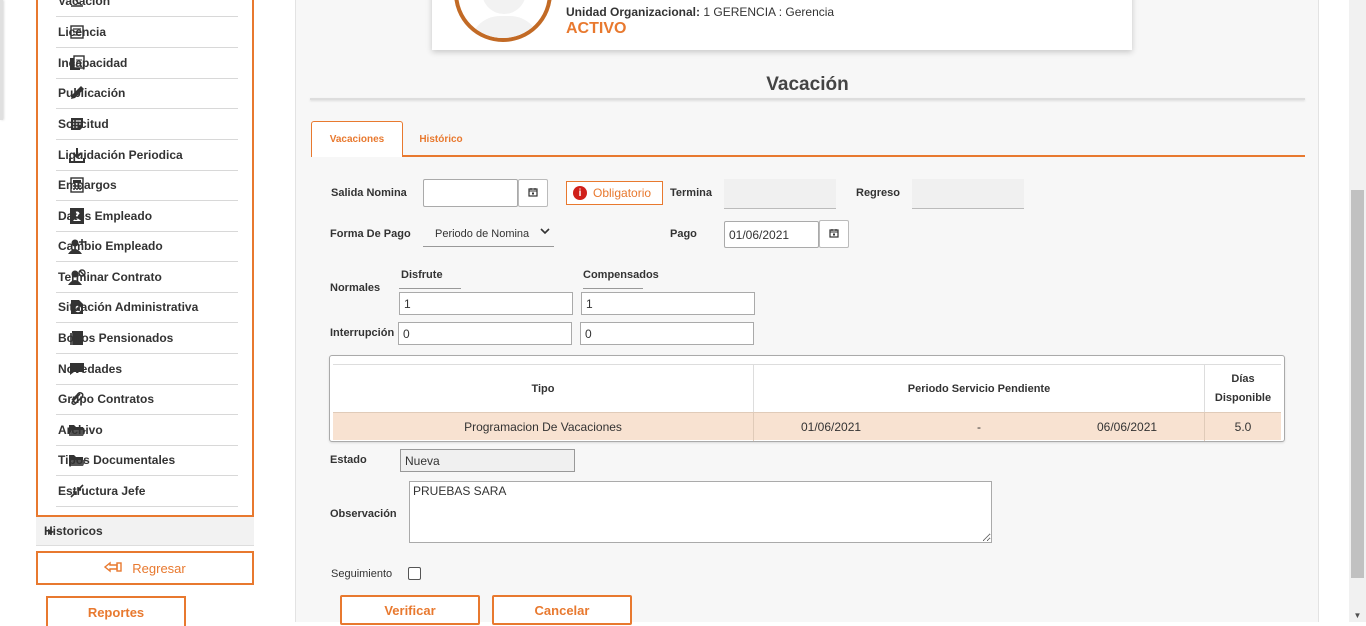  Describe the element at coordinates (348, 460) in the screenshot. I see `estado-label: Estado` at that location.